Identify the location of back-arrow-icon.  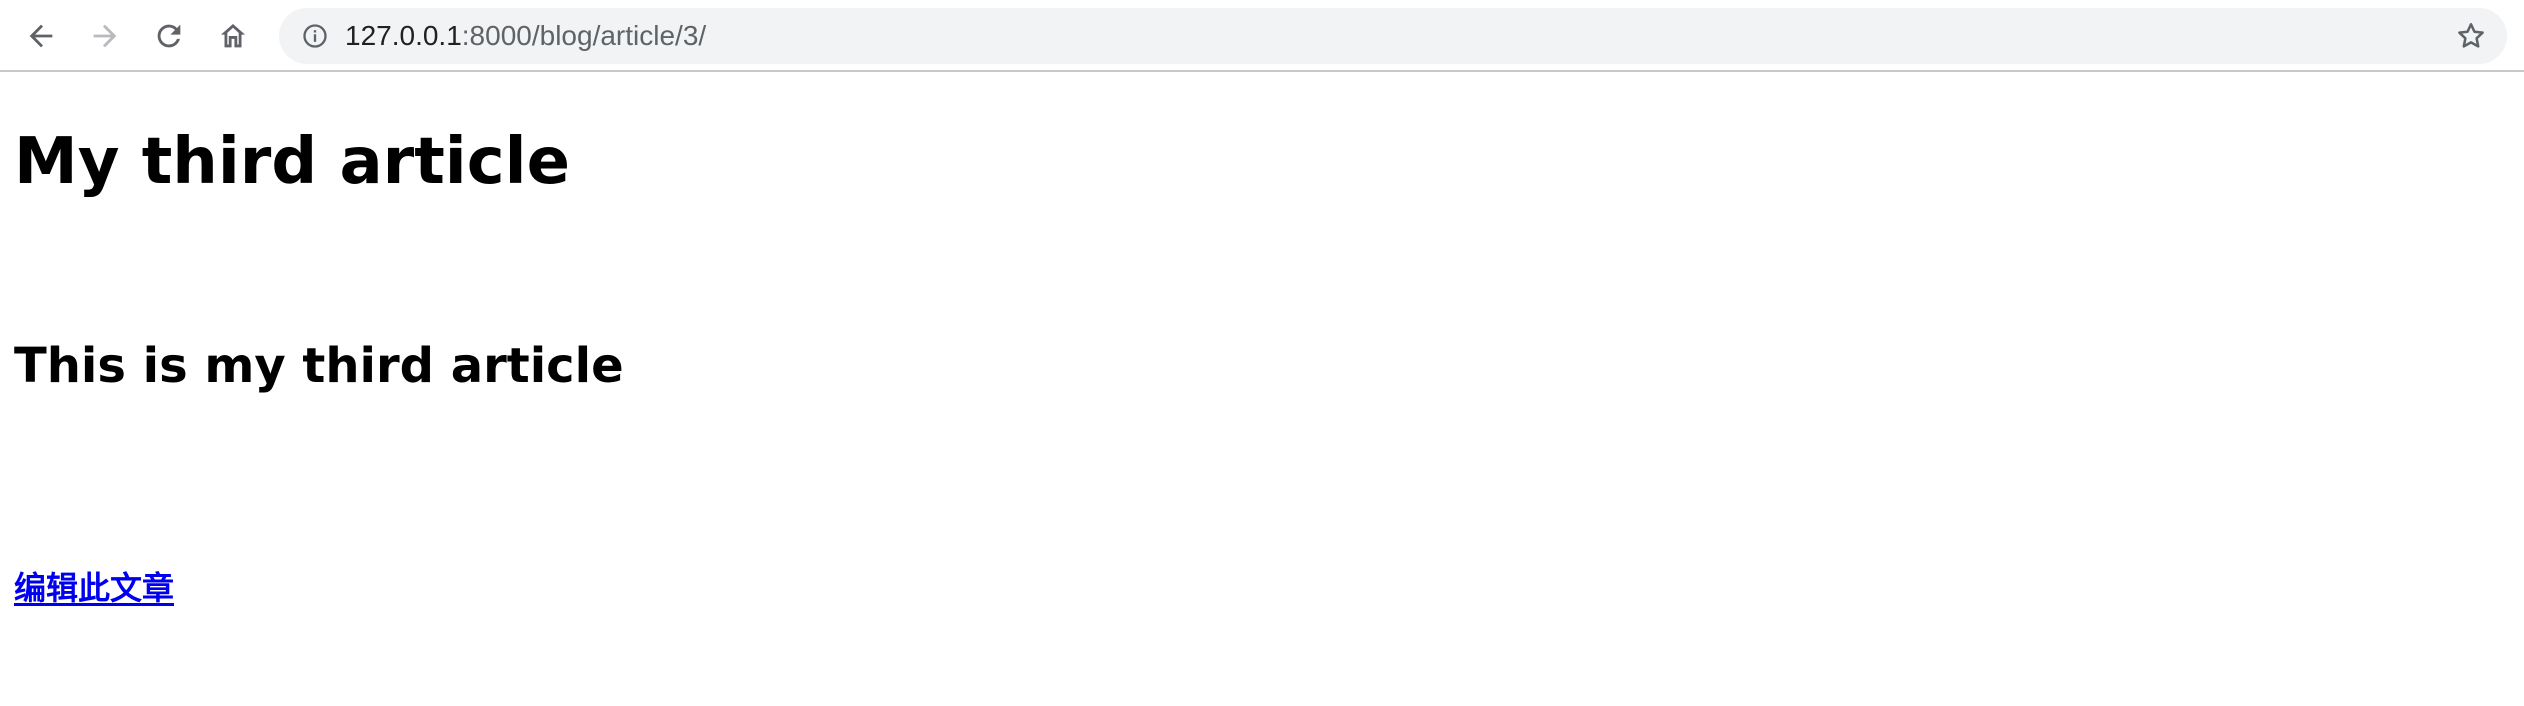
(41, 36).